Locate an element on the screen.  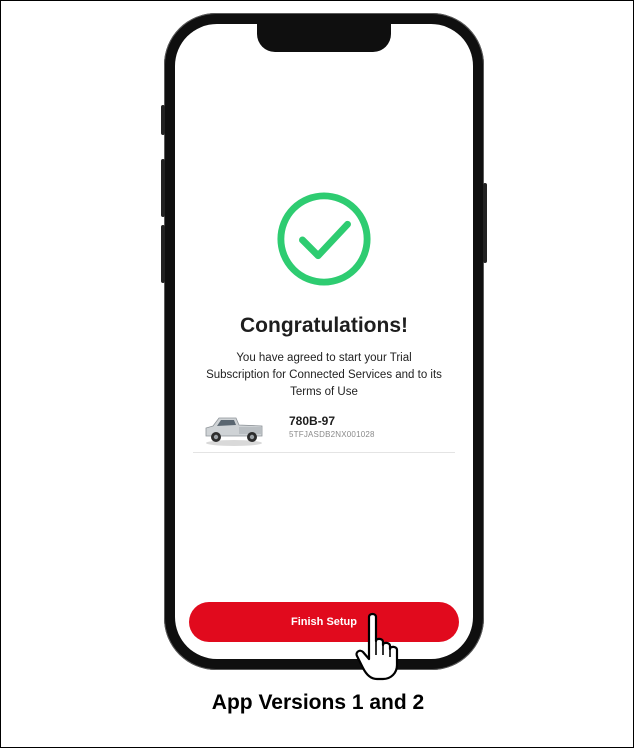
pointing-hand-icon is located at coordinates (377, 646).